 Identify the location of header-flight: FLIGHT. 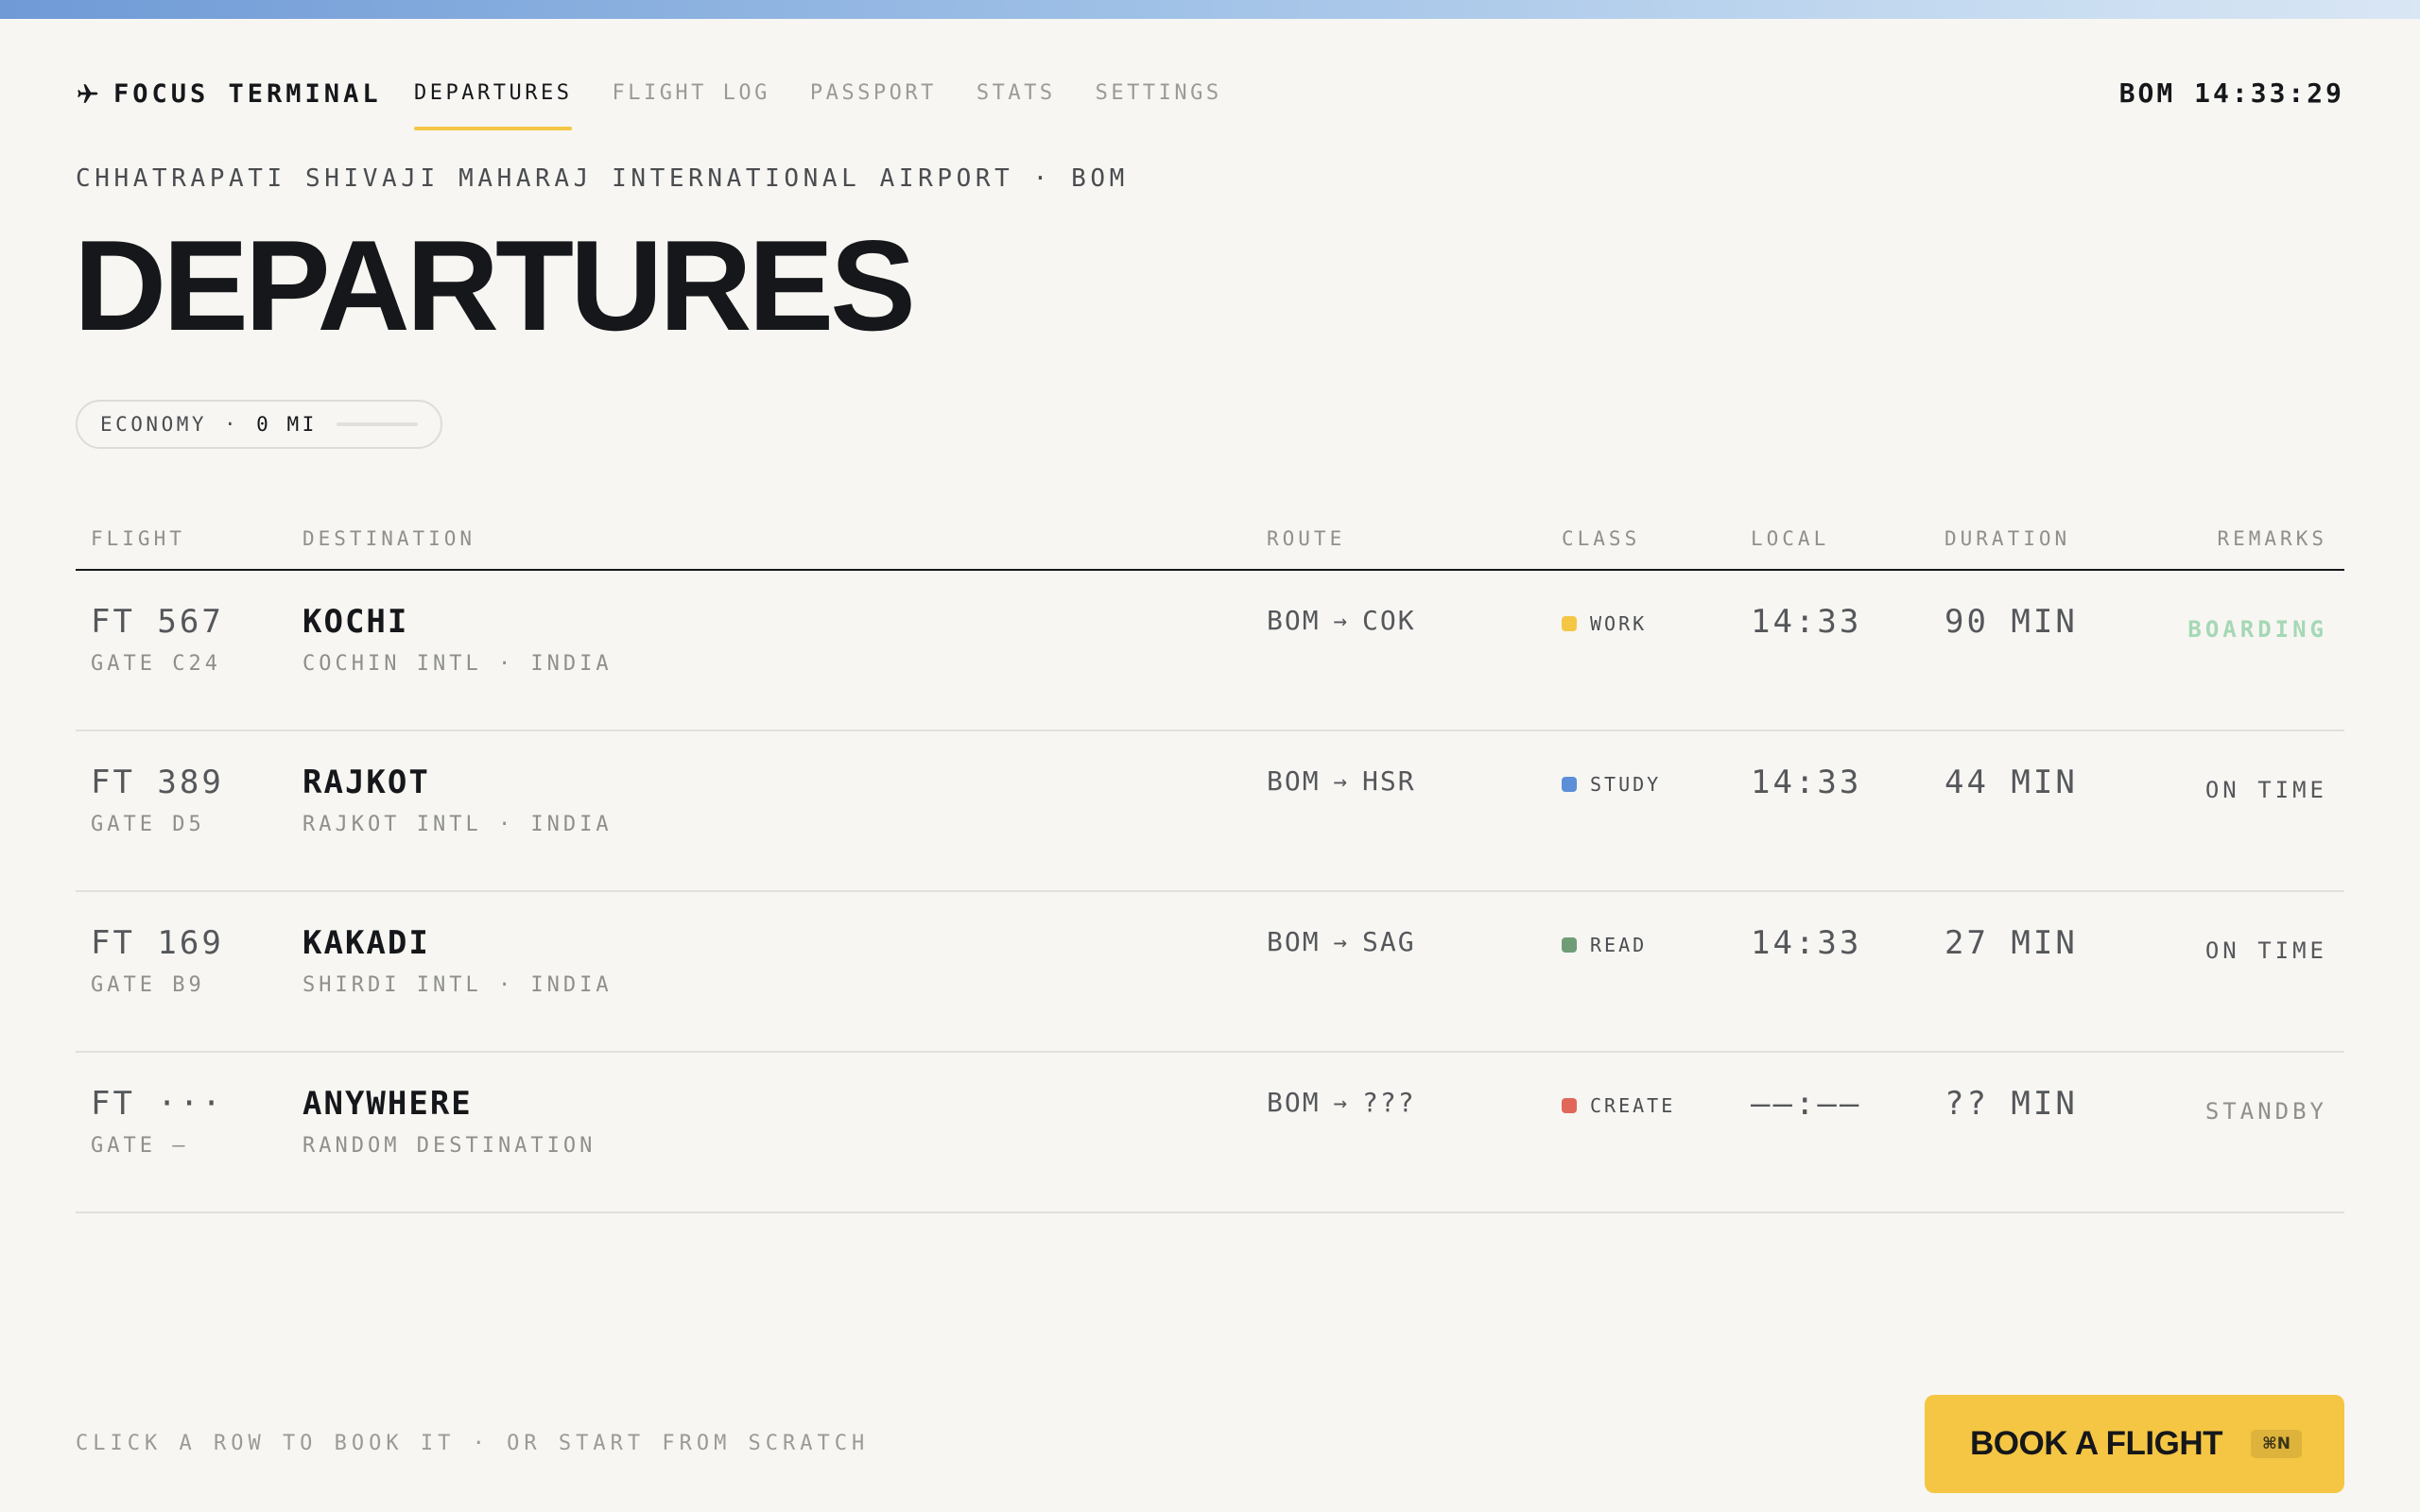
(138, 538).